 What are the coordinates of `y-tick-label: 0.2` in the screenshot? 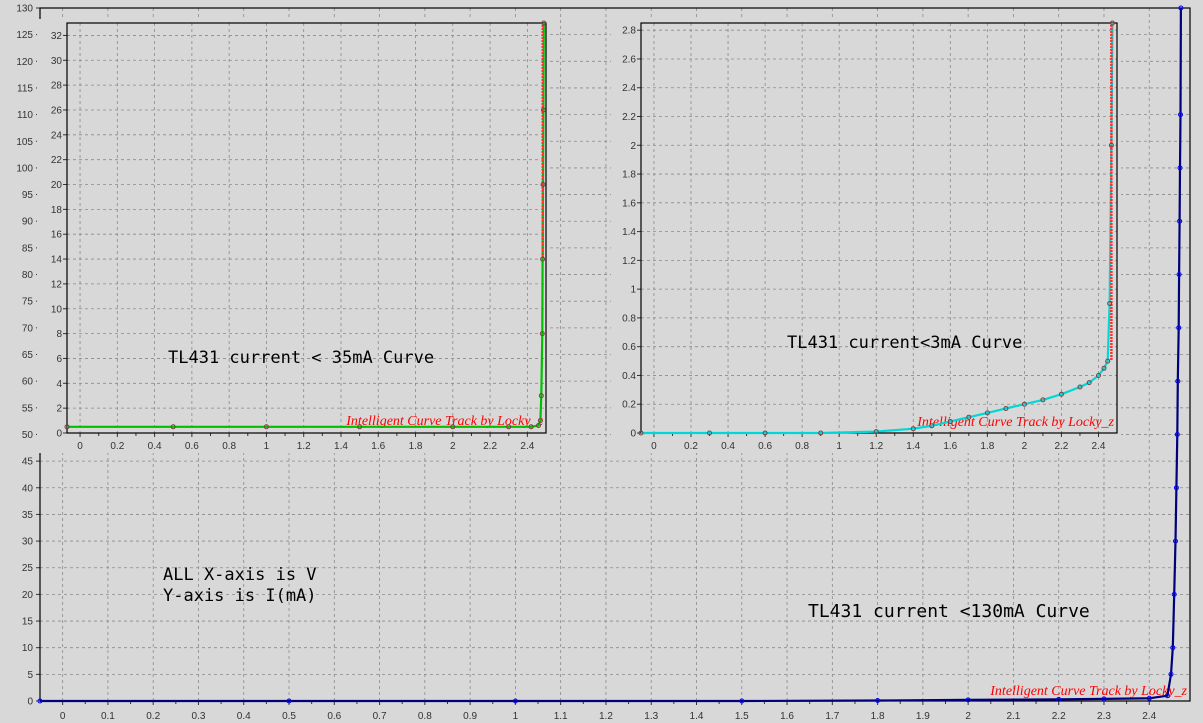 It's located at (629, 405).